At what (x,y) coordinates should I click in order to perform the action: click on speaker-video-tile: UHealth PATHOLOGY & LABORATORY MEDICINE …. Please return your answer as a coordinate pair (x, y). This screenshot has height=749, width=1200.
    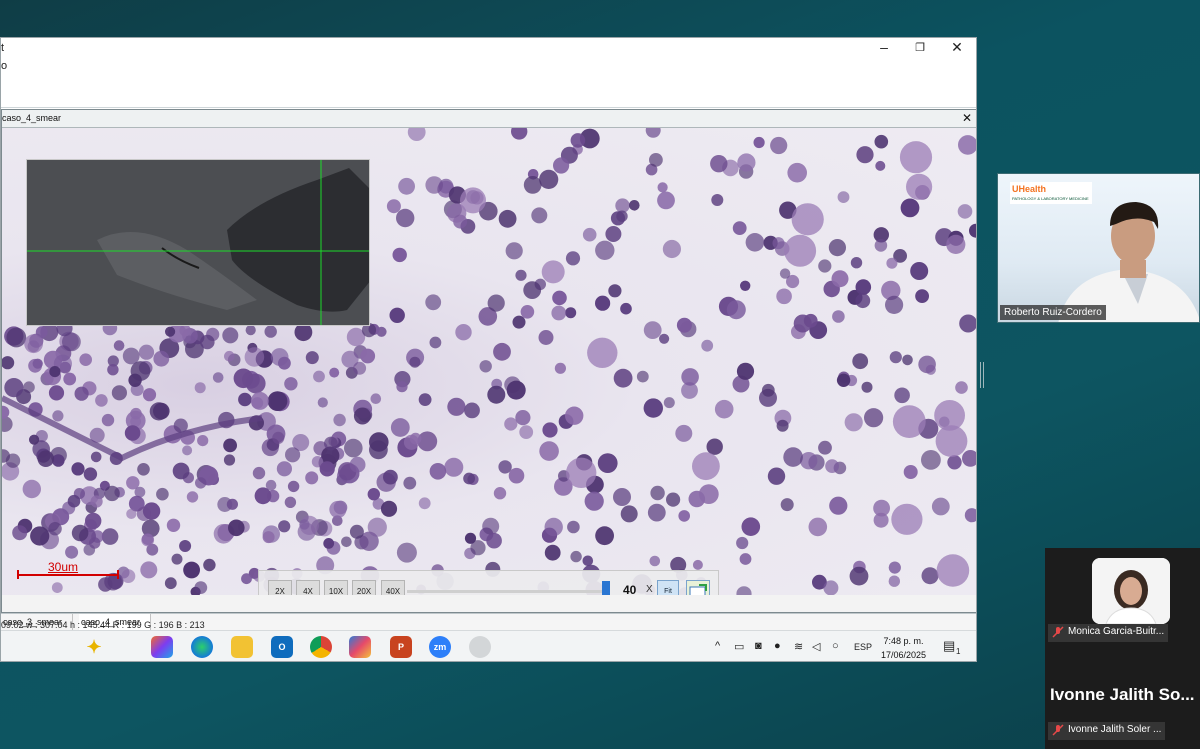
    Looking at the image, I should click on (1098, 248).